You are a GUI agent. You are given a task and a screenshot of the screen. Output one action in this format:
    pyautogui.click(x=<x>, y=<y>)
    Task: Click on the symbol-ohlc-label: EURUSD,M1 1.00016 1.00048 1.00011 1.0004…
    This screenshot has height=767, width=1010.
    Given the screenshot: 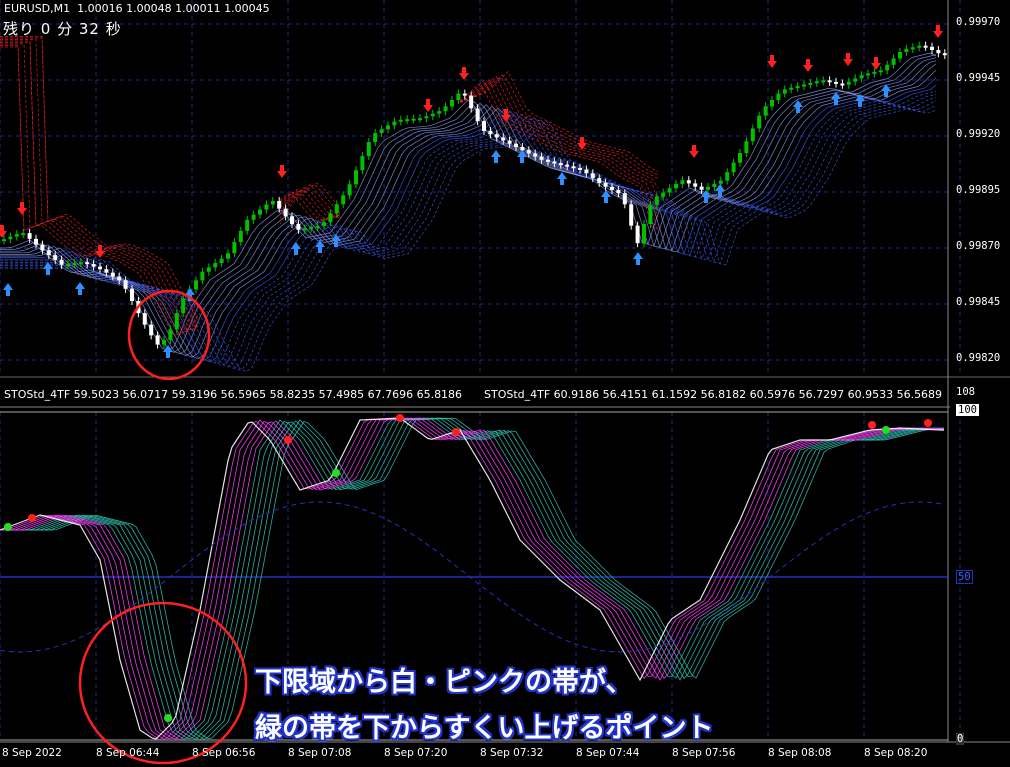 What is the action you would take?
    pyautogui.click(x=137, y=8)
    